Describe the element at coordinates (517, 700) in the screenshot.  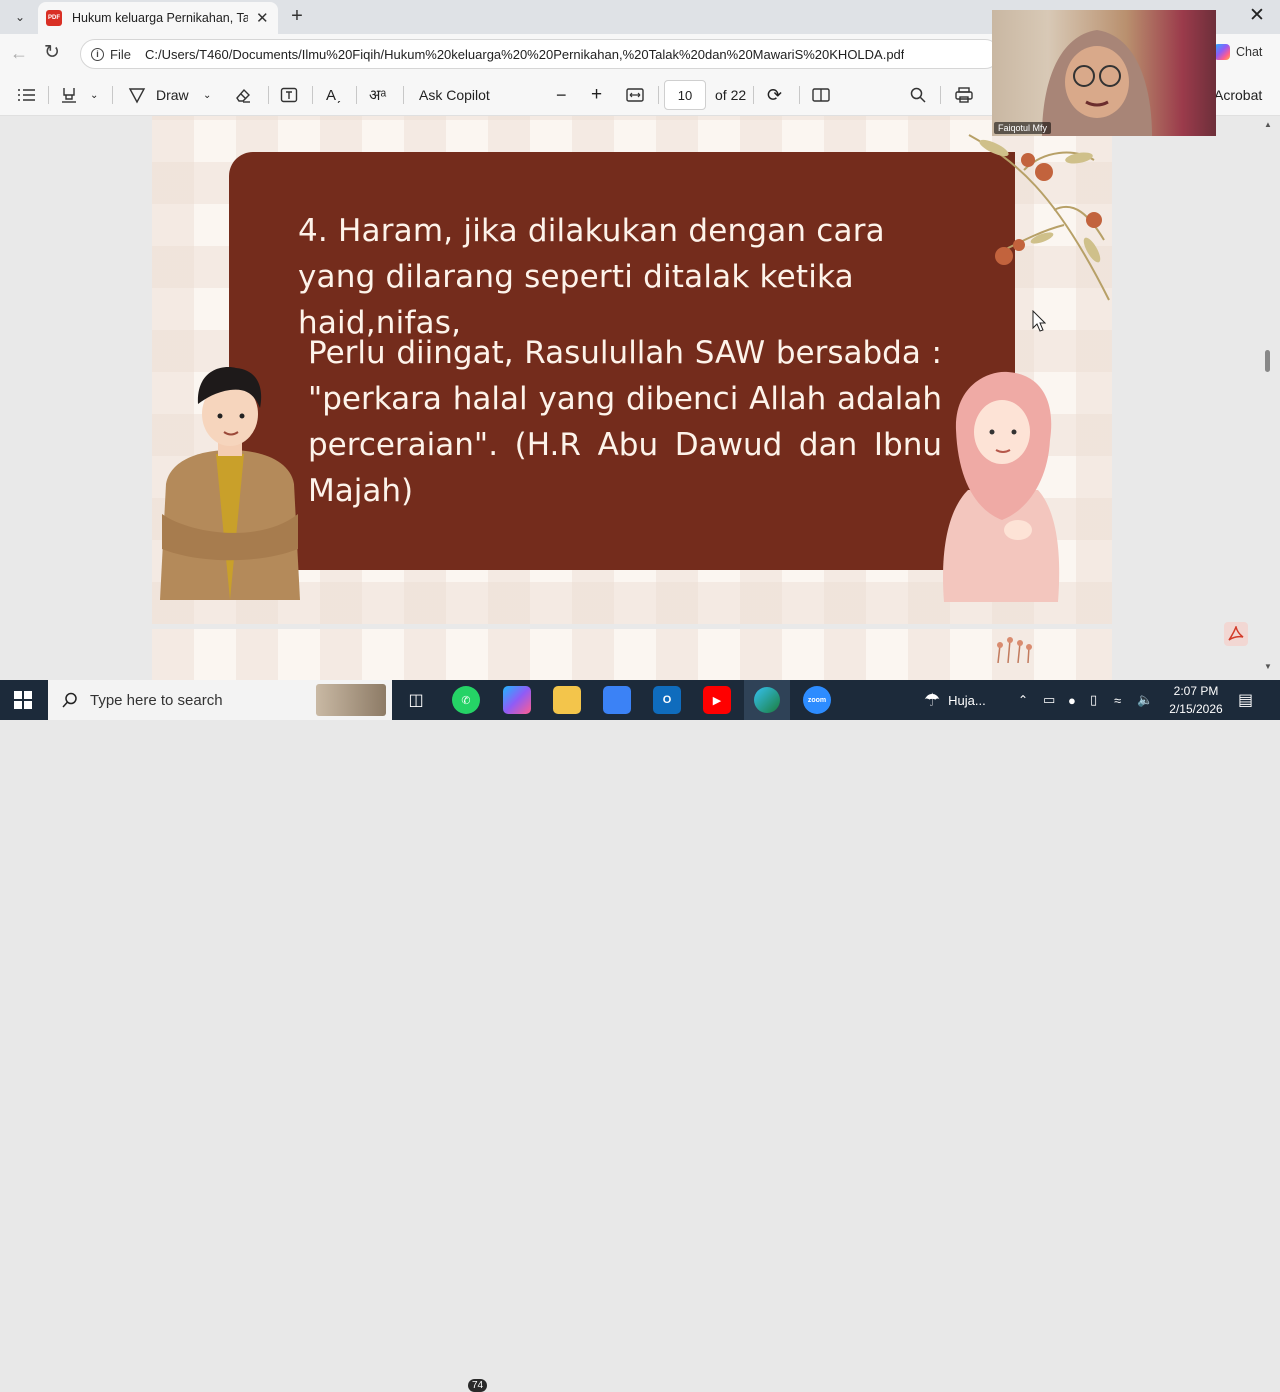
I see `copilot-app-icon` at that location.